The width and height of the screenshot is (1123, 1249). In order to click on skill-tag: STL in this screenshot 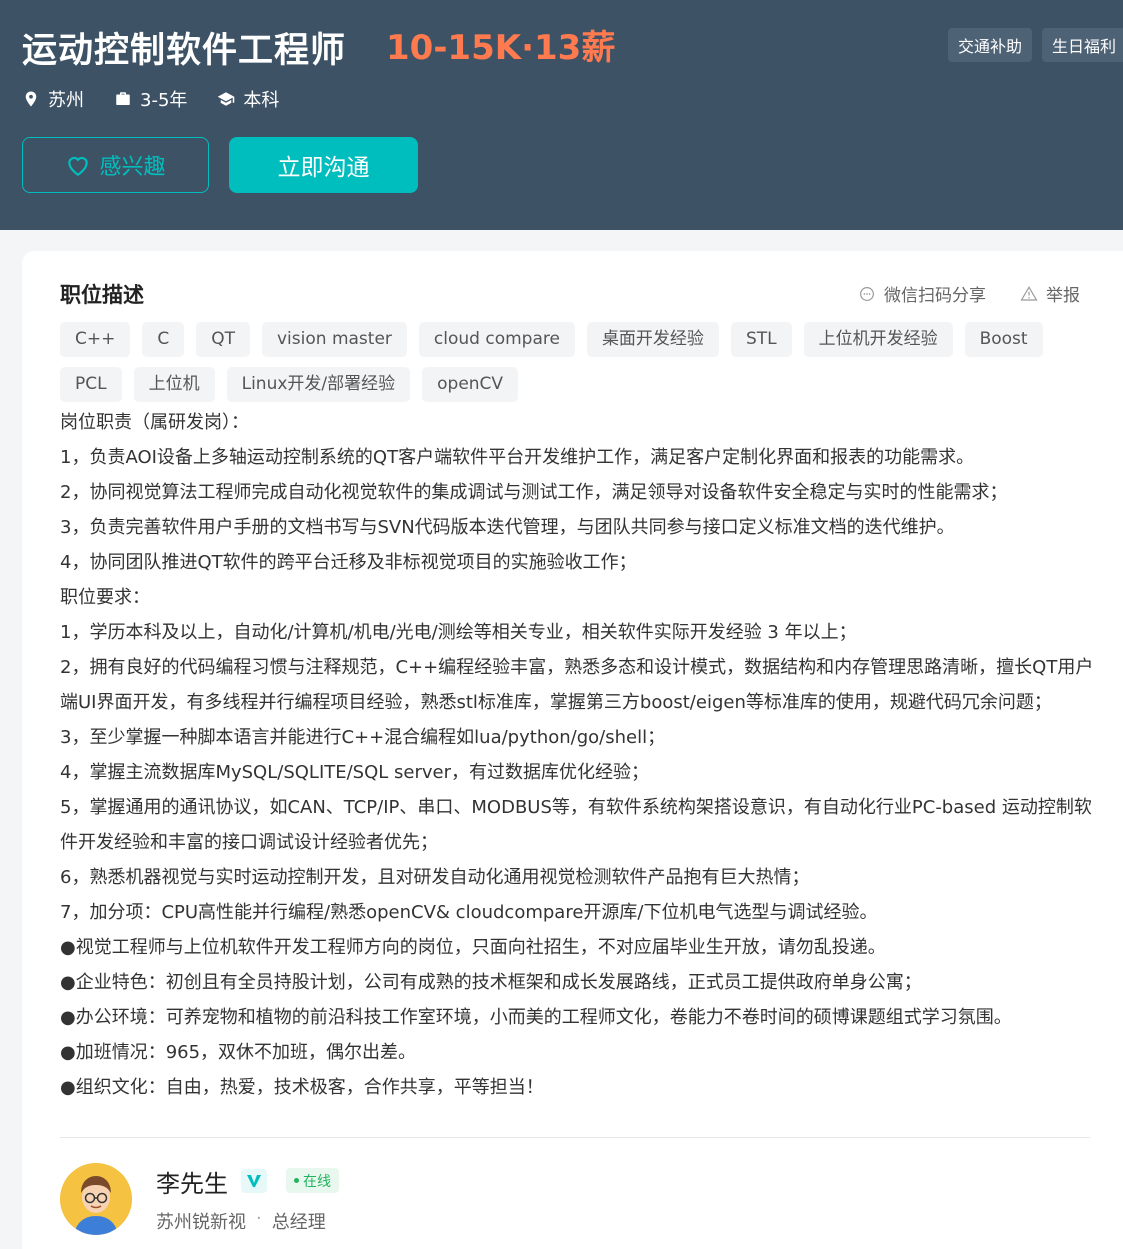, I will do `click(761, 339)`.